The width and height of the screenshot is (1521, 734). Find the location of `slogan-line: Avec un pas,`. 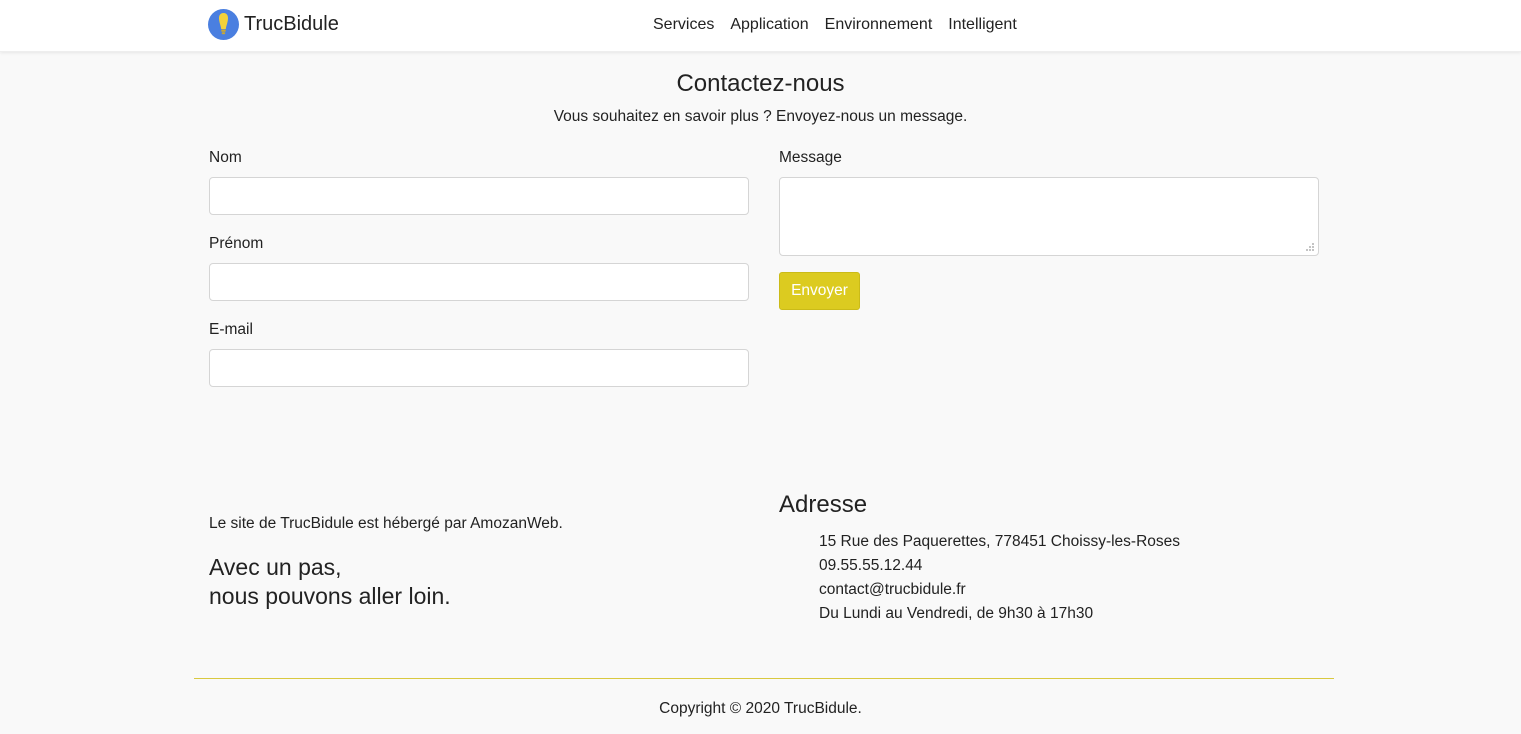

slogan-line: Avec un pas, is located at coordinates (275, 567).